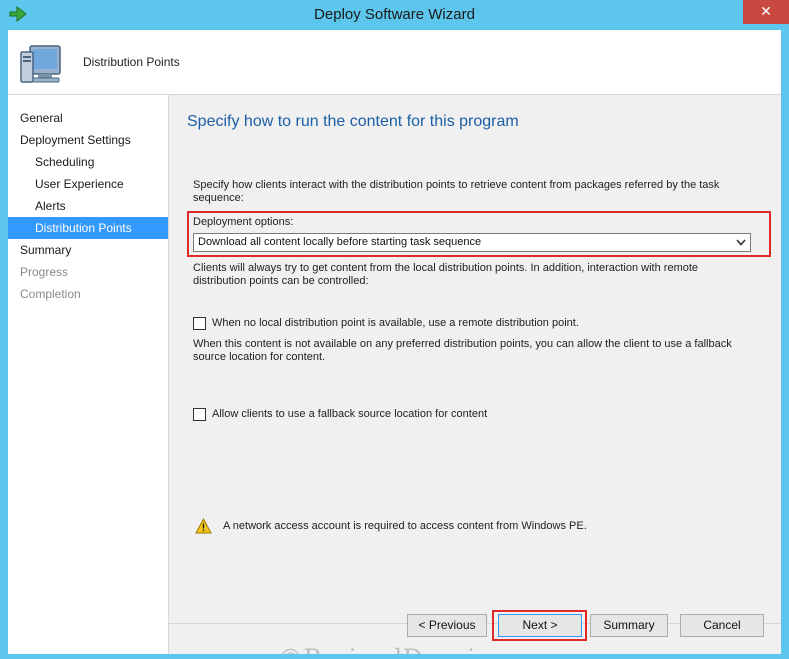 The image size is (789, 659). I want to click on deployment-options-label: Deployment options:, so click(243, 222).